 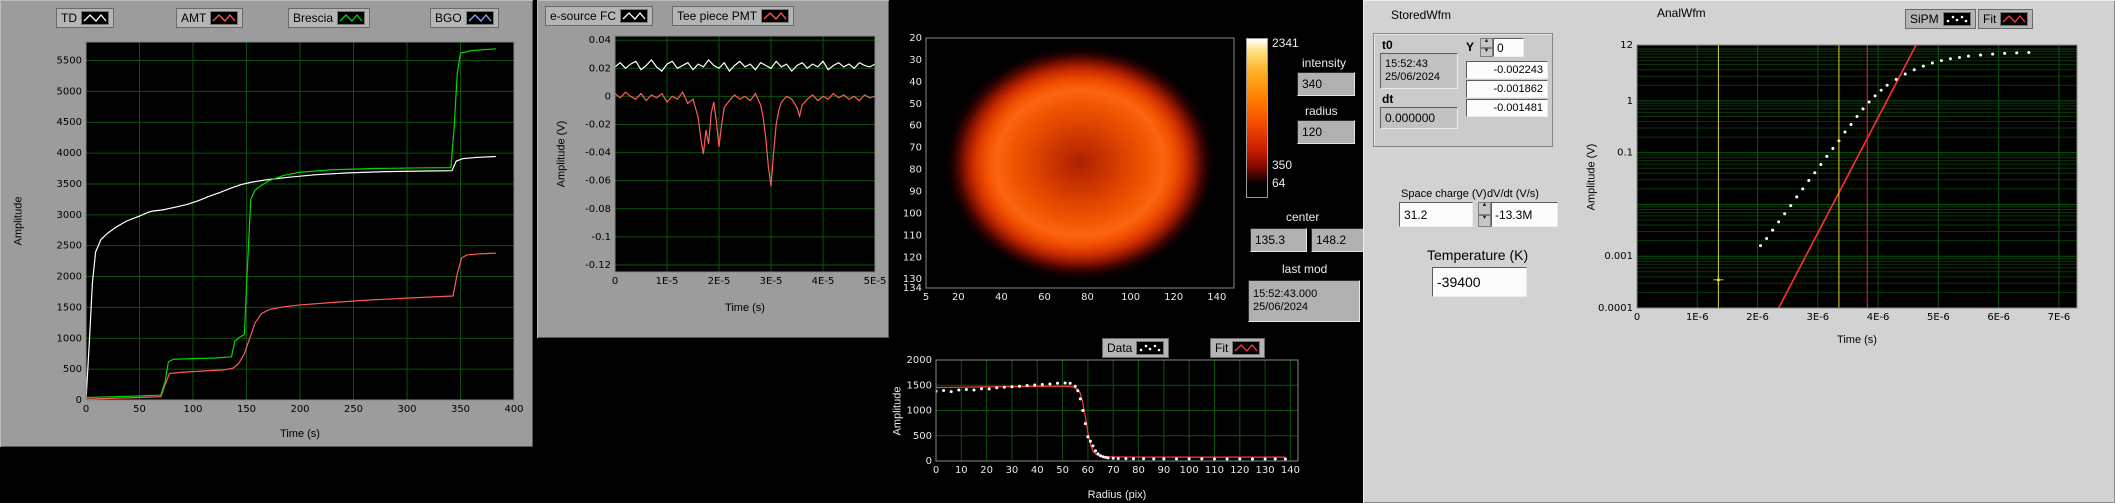 I want to click on svg-text: 0.1, so click(x=1625, y=153).